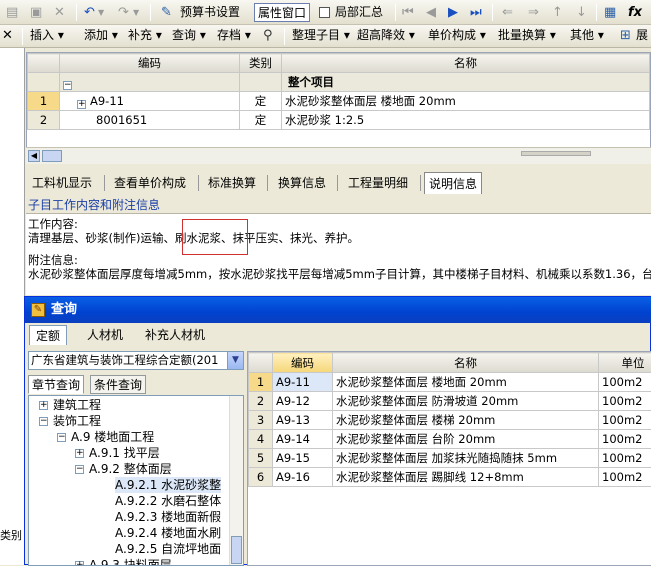 This screenshot has height=566, width=651. Describe the element at coordinates (168, 501) in the screenshot. I see `tree-node: A.9.2.2 水磨石整体` at that location.